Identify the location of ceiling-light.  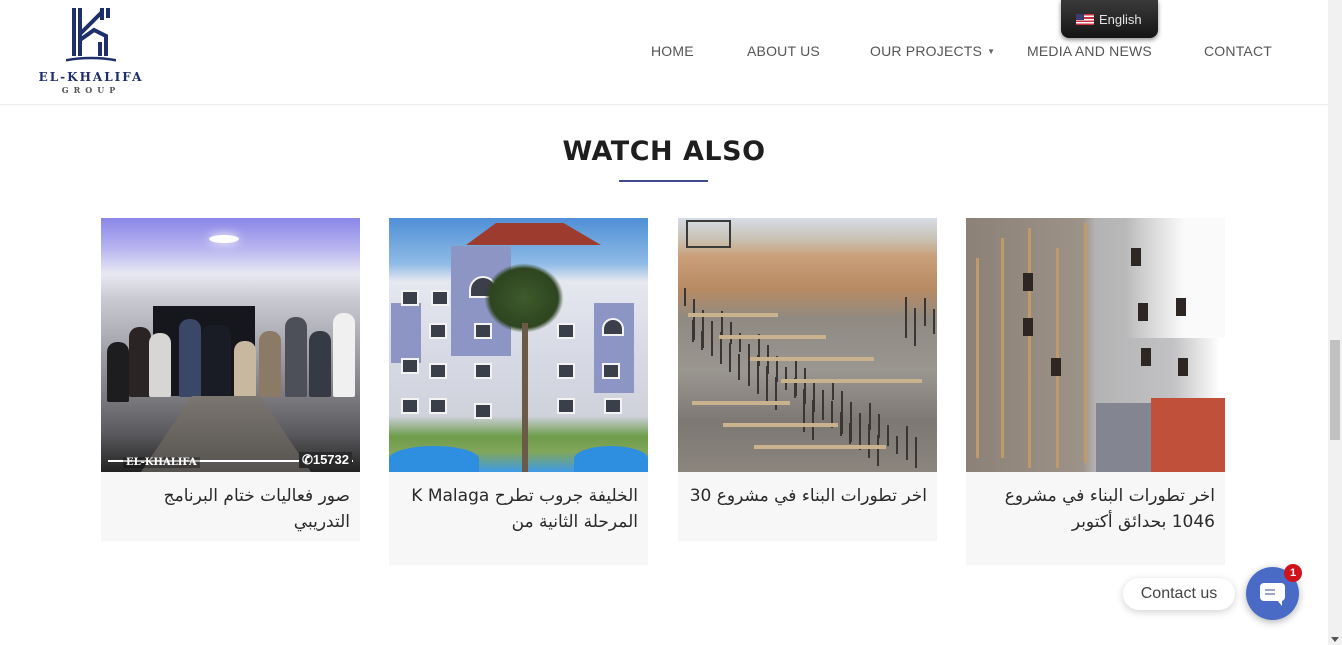
(224, 239).